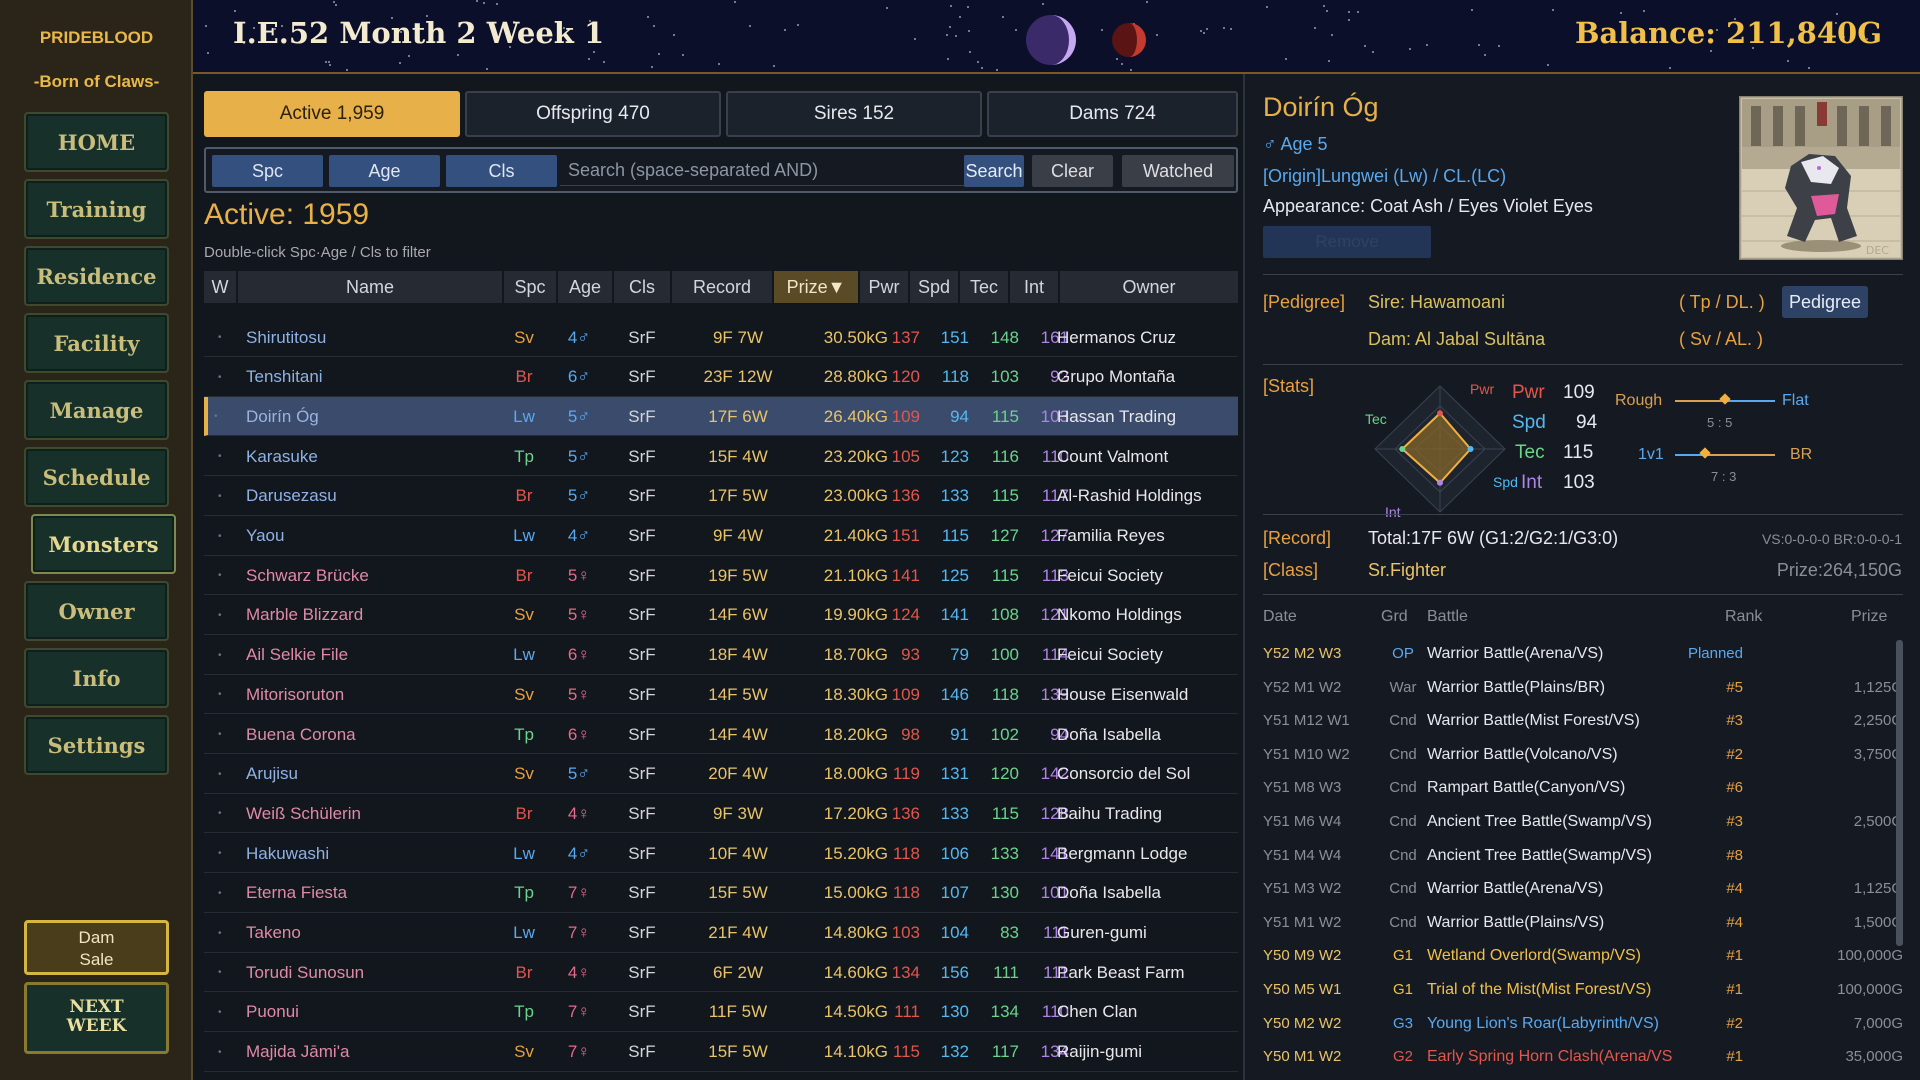  What do you see at coordinates (816, 287) in the screenshot?
I see `col-prize: Prize▼` at bounding box center [816, 287].